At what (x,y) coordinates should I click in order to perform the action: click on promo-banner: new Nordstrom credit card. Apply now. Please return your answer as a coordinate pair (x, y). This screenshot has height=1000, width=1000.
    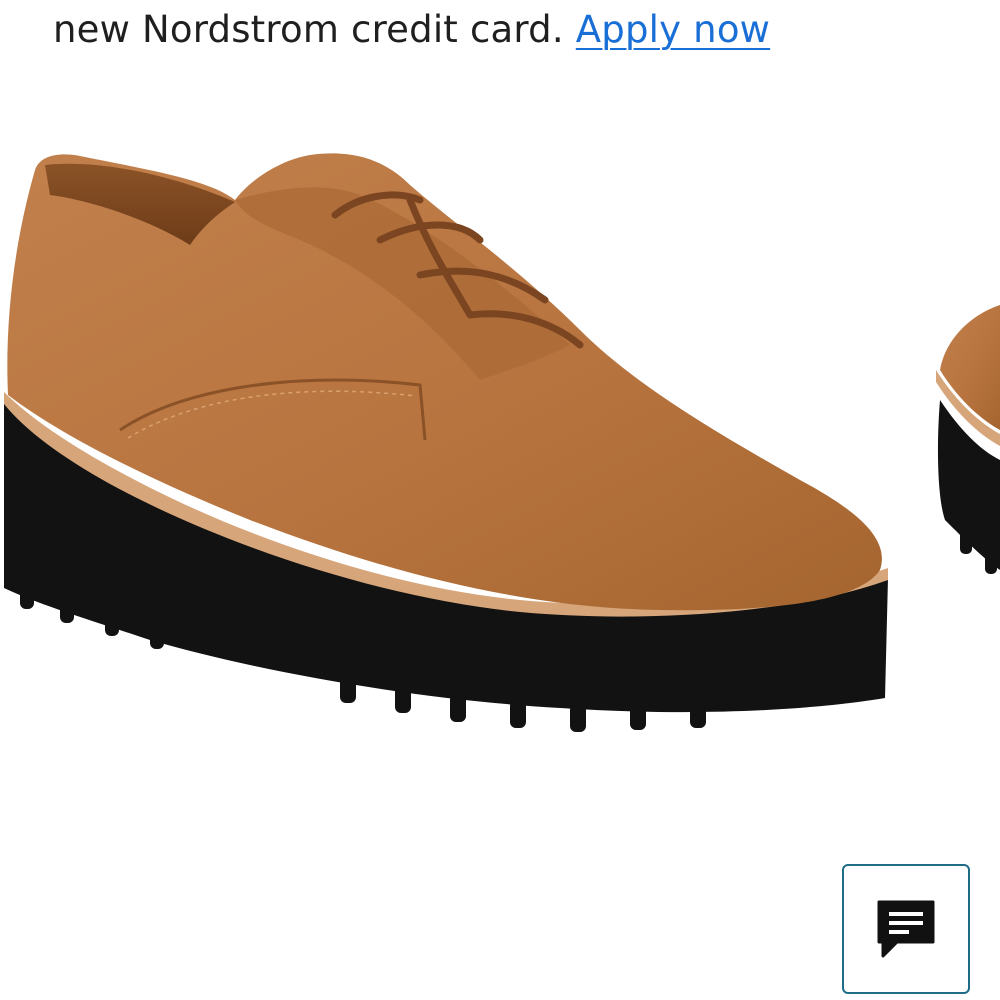
    Looking at the image, I should click on (411, 30).